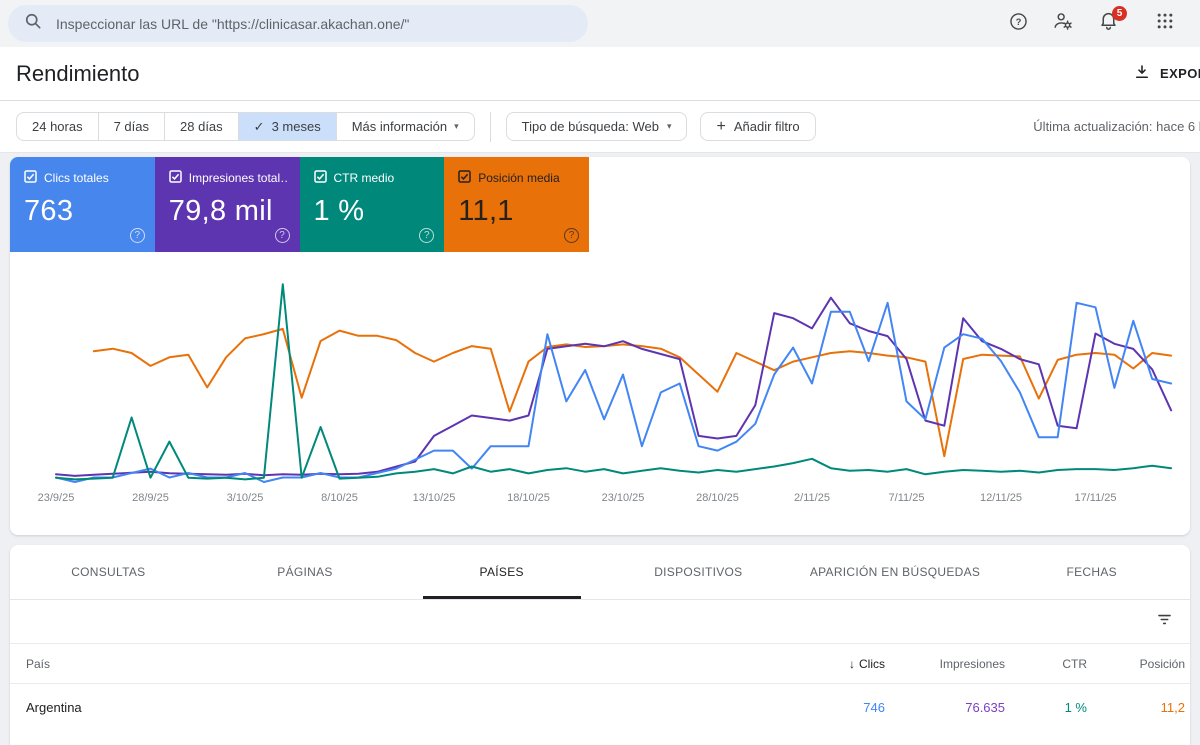 The image size is (1200, 745). I want to click on x-axis-tick-label: 18/10/25, so click(528, 498).